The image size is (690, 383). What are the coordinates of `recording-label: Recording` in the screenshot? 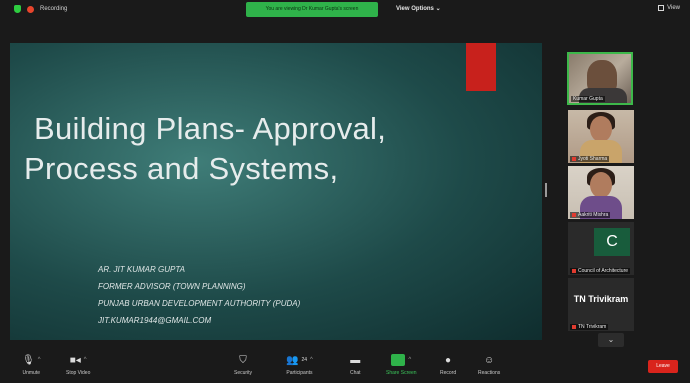 It's located at (54, 9).